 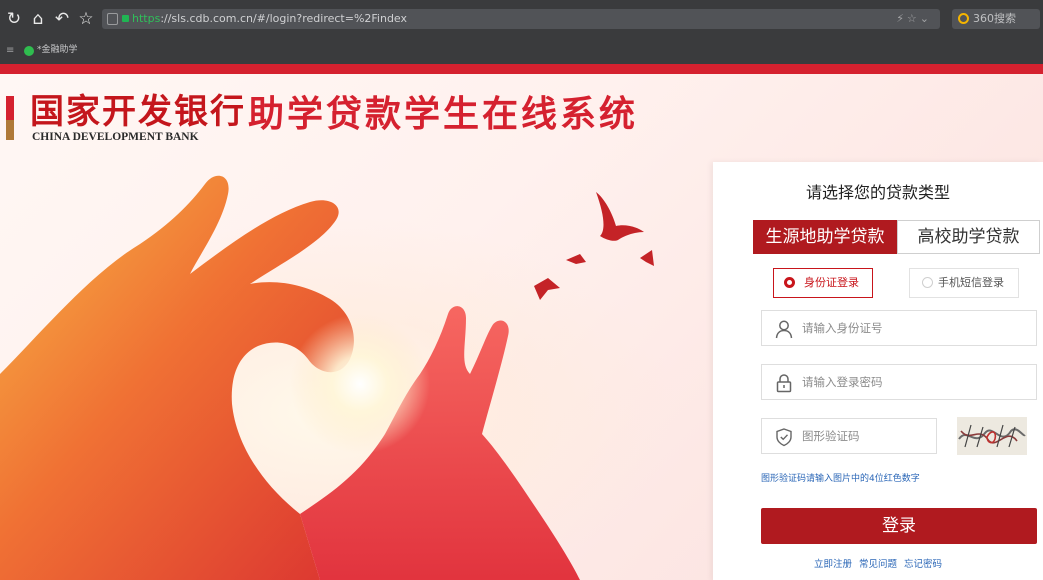 What do you see at coordinates (923, 564) in the screenshot?
I see `forgot-password-link: 忘记密码` at bounding box center [923, 564].